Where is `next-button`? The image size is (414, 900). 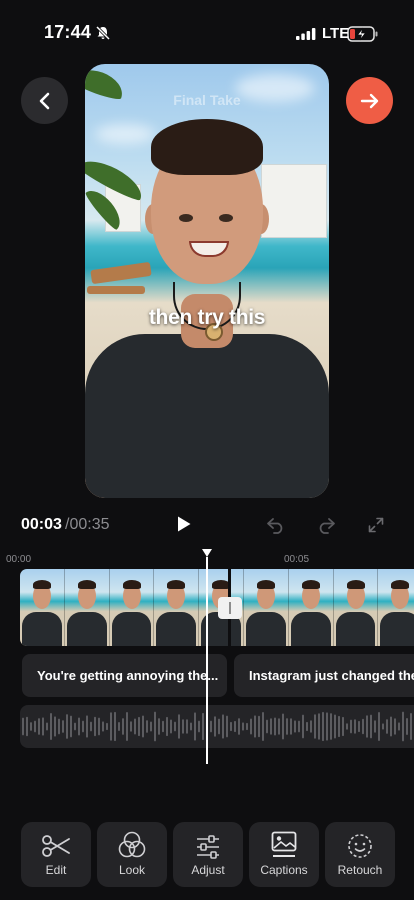 next-button is located at coordinates (369, 100).